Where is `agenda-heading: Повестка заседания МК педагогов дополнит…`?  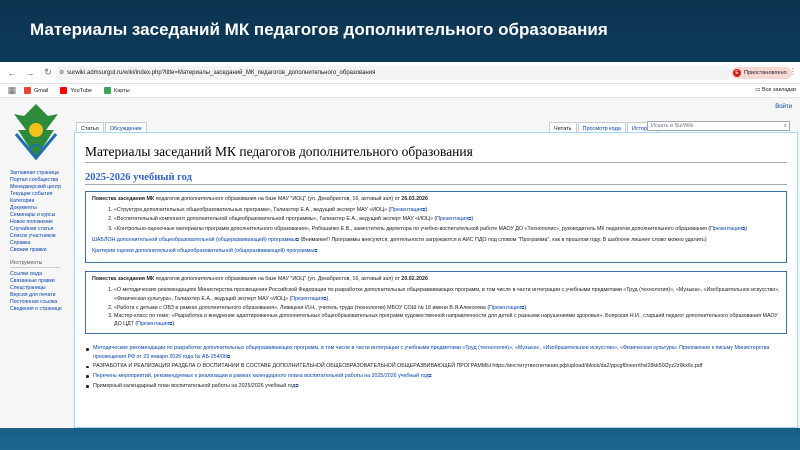 agenda-heading: Повестка заседания МК педагогов дополнит… is located at coordinates (436, 279).